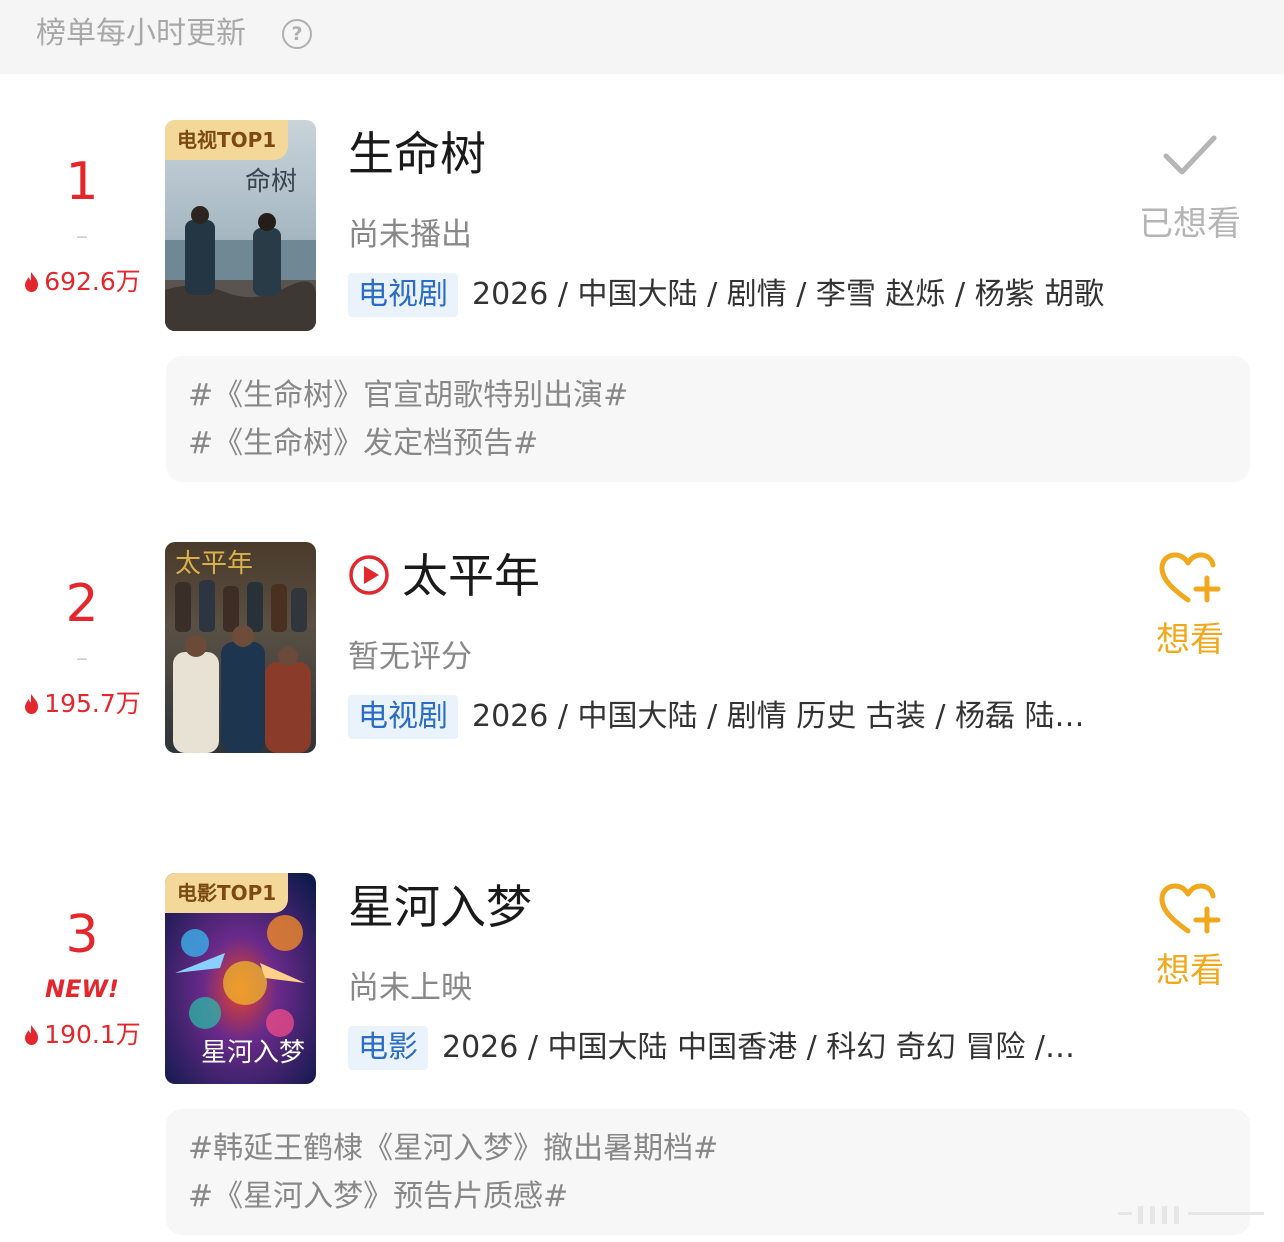 The height and width of the screenshot is (1242, 1284). What do you see at coordinates (227, 140) in the screenshot?
I see `poster-badge: 电视TOP1` at bounding box center [227, 140].